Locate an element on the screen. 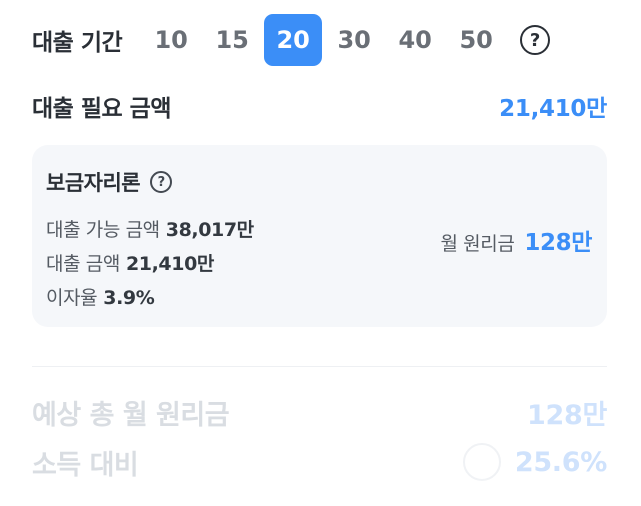 This screenshot has width=641, height=506. loan-amount-value: 21,410만 is located at coordinates (169, 264).